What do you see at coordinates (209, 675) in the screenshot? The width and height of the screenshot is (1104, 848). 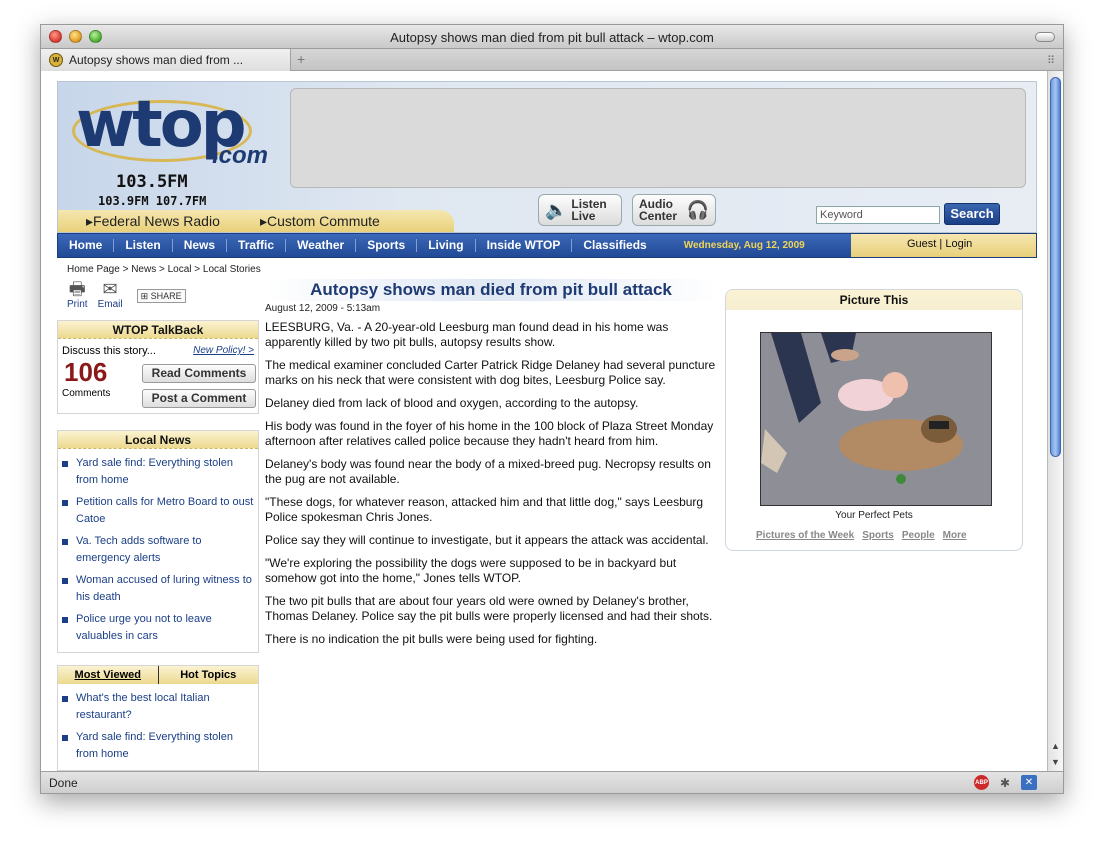 I see `tab-hot-topics: Hot Topics` at bounding box center [209, 675].